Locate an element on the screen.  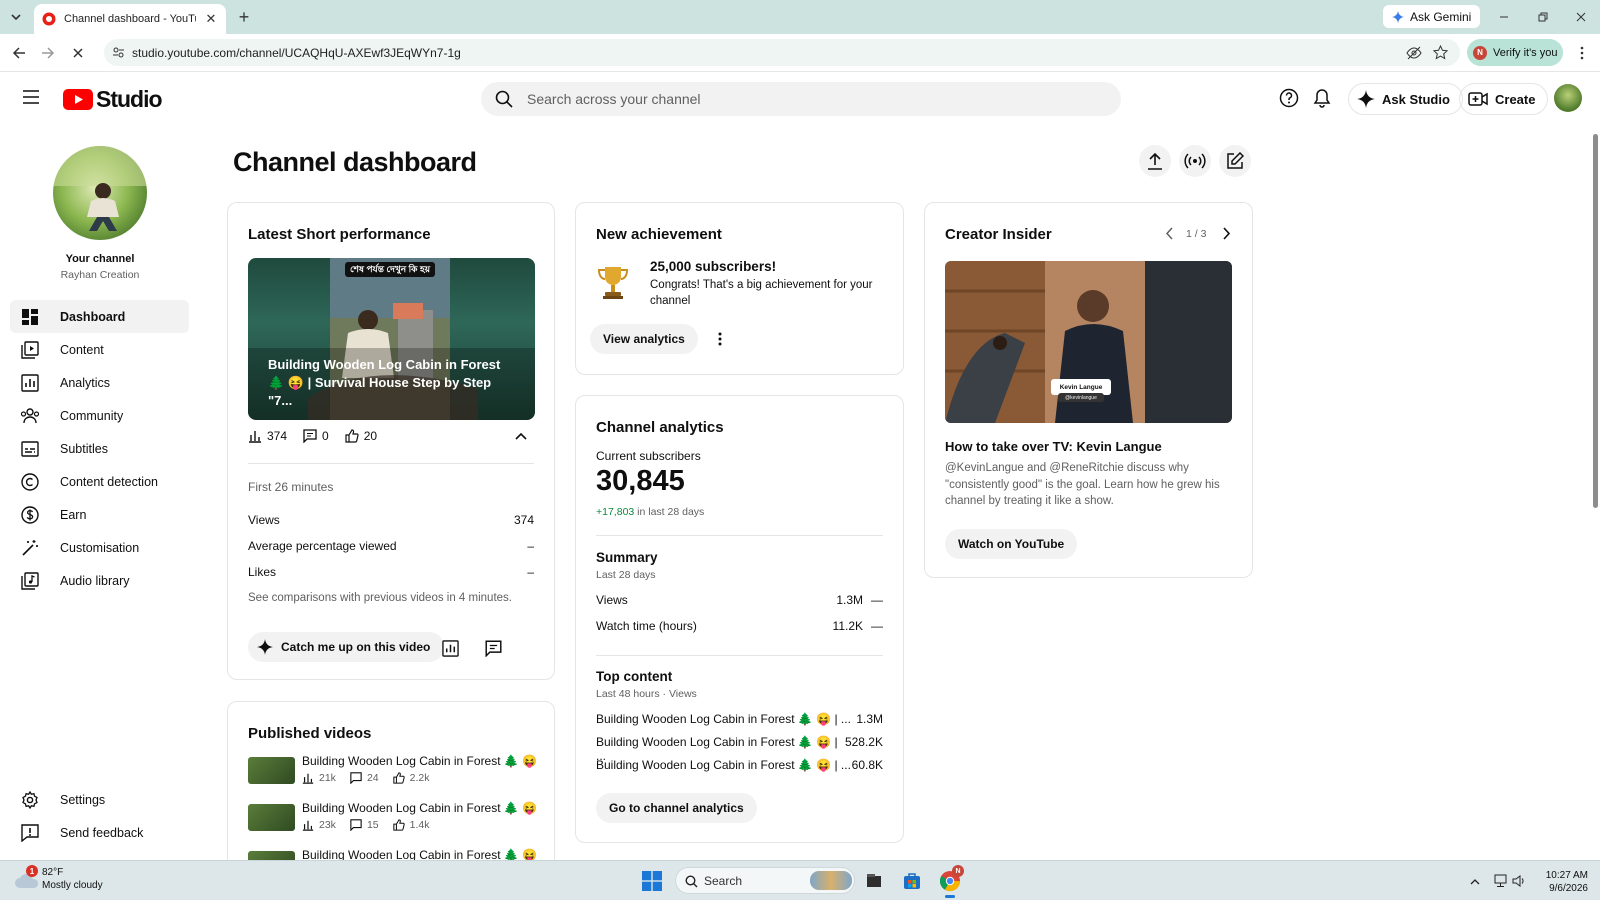
verify-profile-button: N Verify it's you is located at coordinates (1515, 52).